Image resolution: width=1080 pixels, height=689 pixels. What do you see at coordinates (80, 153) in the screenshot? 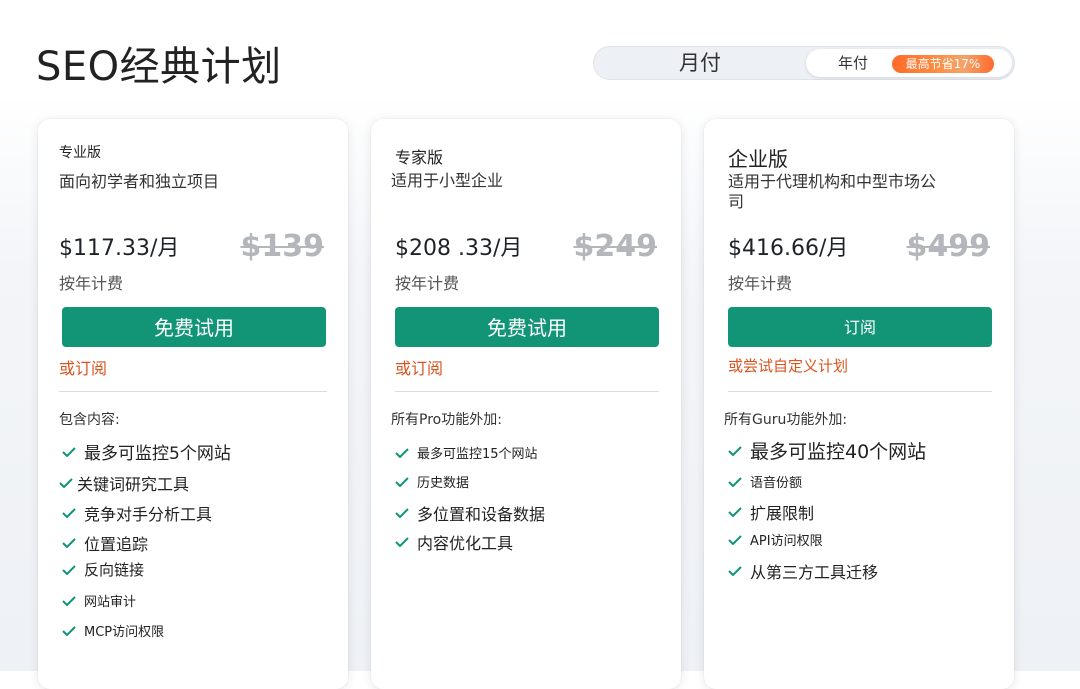
I see `plan-name: 专业版` at bounding box center [80, 153].